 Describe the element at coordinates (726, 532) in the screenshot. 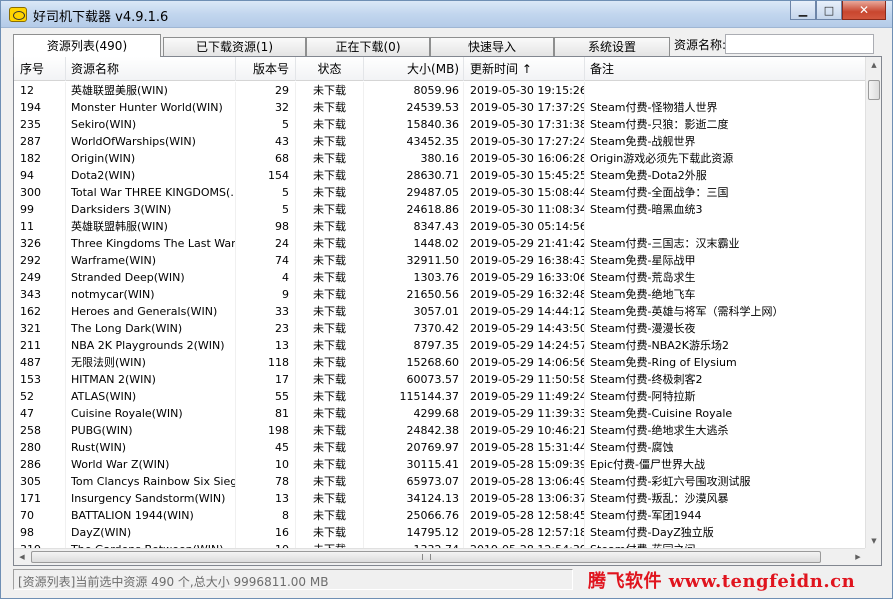

I see `cell-note: Steam付费-DayZ独立版` at that location.